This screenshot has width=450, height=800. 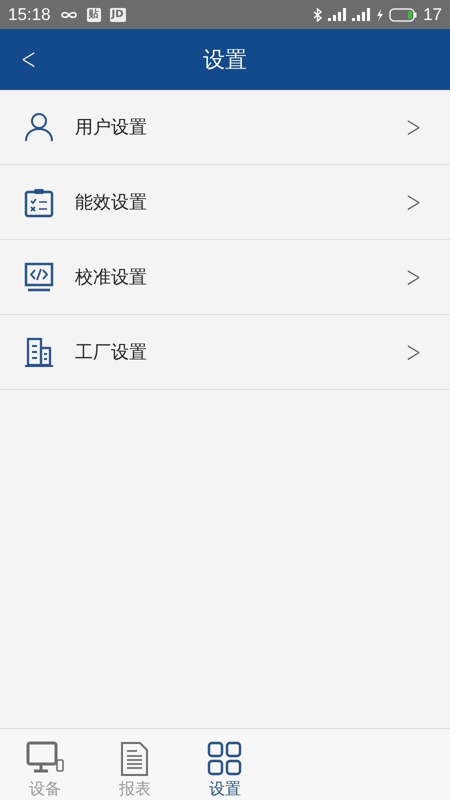 What do you see at coordinates (403, 15) in the screenshot?
I see `battery-icon` at bounding box center [403, 15].